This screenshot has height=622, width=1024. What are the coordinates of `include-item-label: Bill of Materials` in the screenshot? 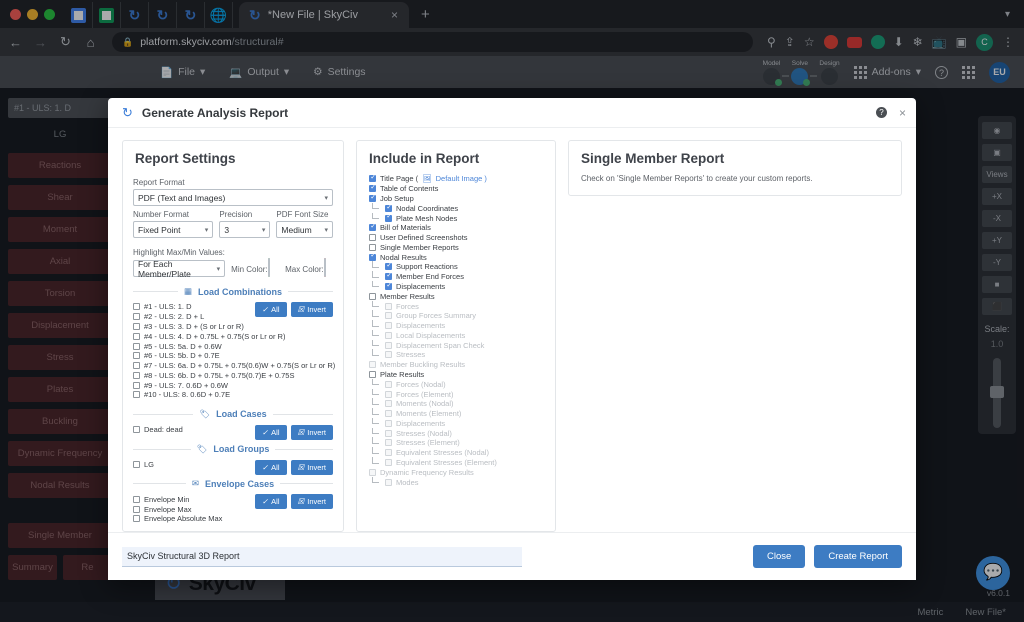 It's located at (405, 228).